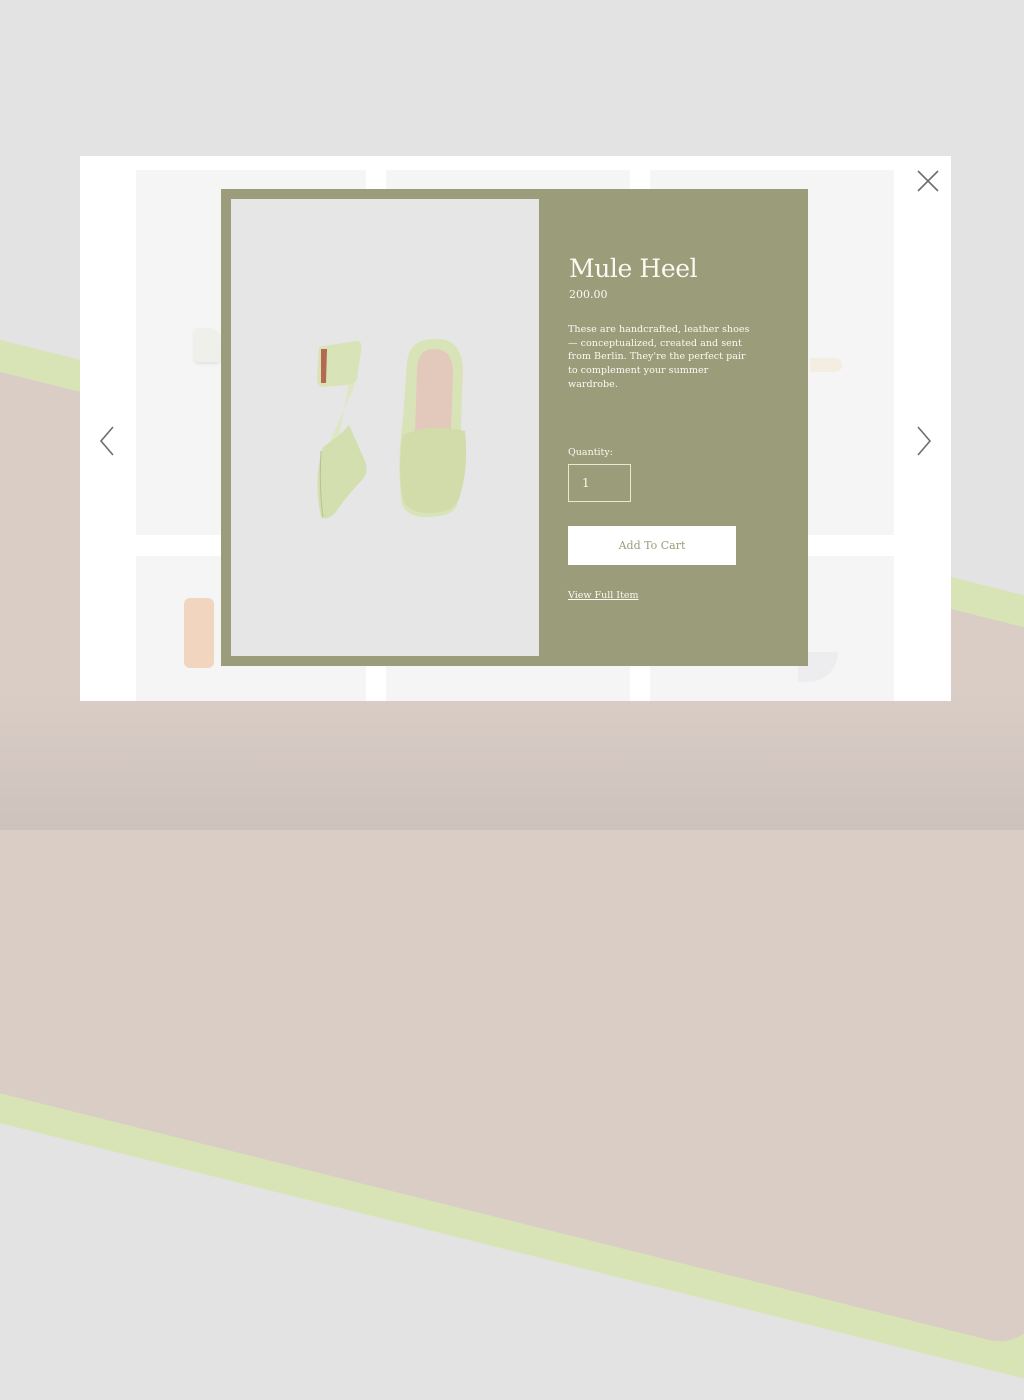  I want to click on next-button, so click(923, 441).